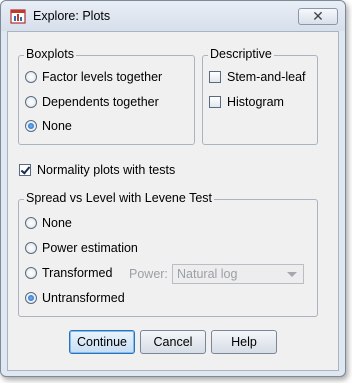  Describe the element at coordinates (173, 16) in the screenshot. I see `title-bar: Explore: Plots ✕` at that location.